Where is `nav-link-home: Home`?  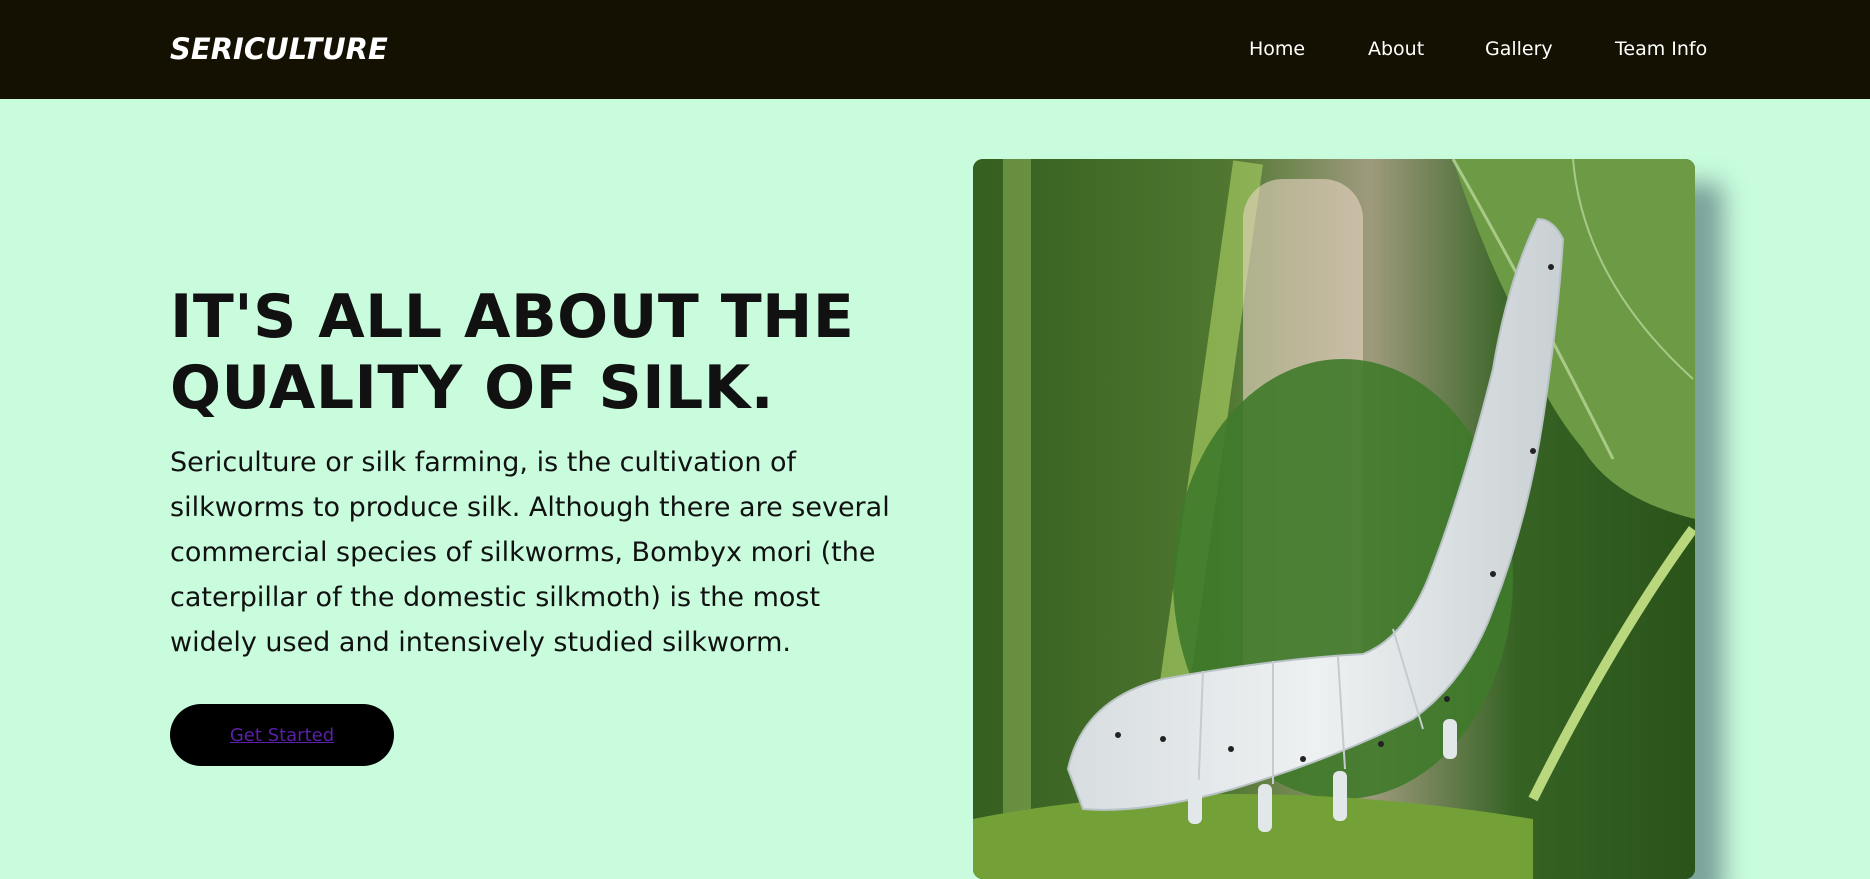 nav-link-home: Home is located at coordinates (1277, 49).